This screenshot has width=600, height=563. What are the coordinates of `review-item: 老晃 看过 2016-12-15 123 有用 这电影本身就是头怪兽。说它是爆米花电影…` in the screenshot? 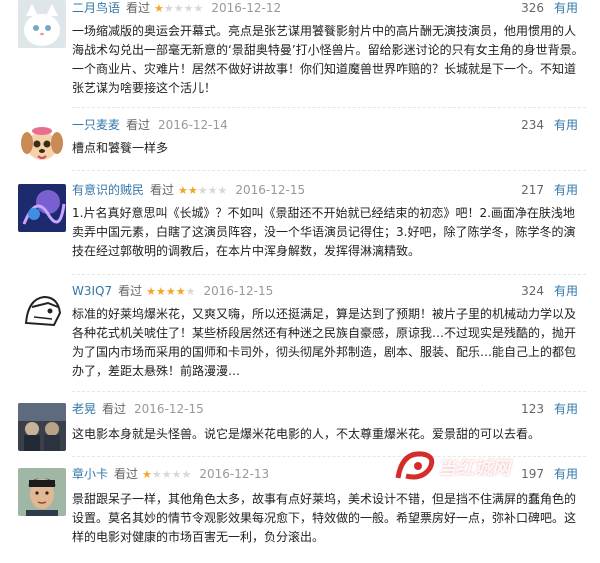 It's located at (300, 426).